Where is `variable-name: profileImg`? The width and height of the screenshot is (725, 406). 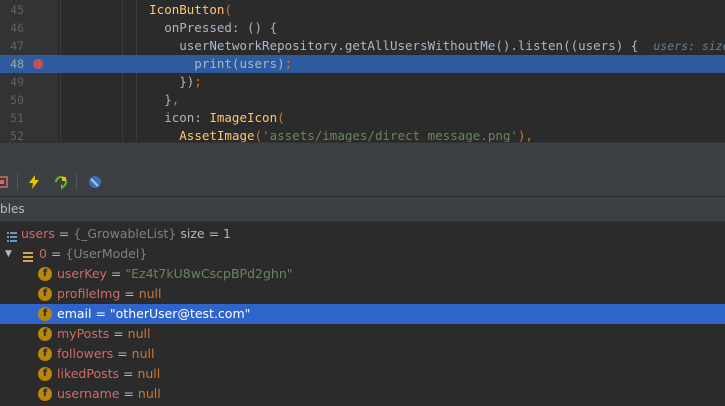
variable-name: profileImg is located at coordinates (89, 293).